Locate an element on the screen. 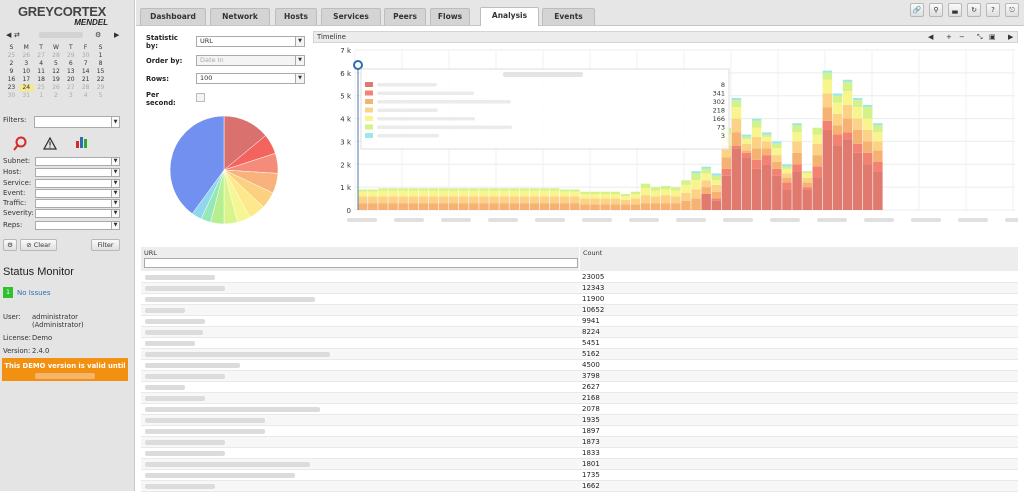  settings-button: ⚙ is located at coordinates (10, 245).